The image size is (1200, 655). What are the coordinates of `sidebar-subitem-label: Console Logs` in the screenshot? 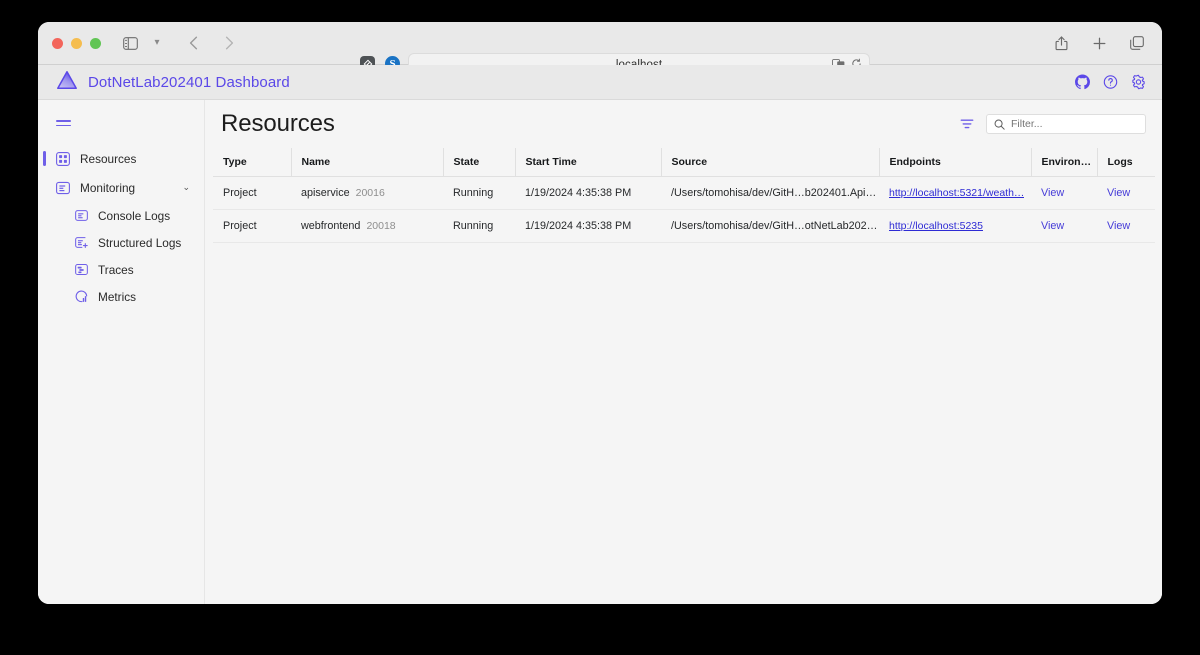 It's located at (134, 215).